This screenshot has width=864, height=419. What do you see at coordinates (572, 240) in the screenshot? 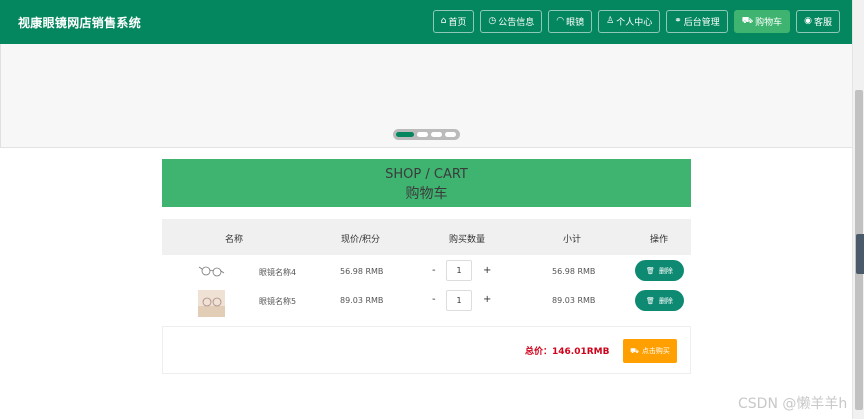
I see `column-subtotal: 小计` at bounding box center [572, 240].